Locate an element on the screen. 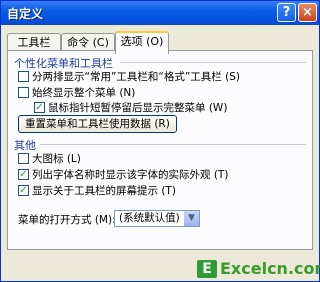  title-bar: 自定义 ? × is located at coordinates (160, 13).